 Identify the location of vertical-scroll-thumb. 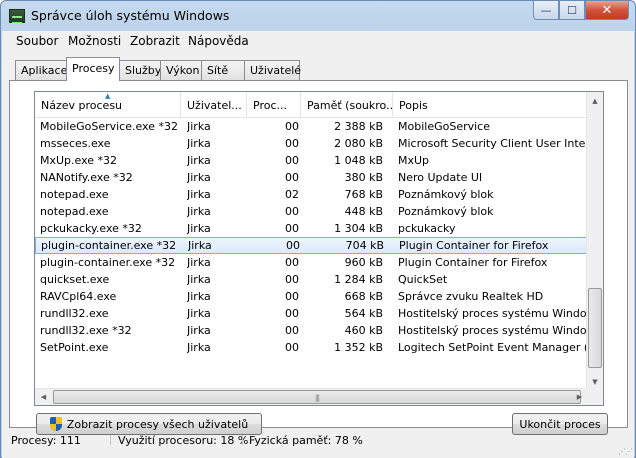
(595, 328).